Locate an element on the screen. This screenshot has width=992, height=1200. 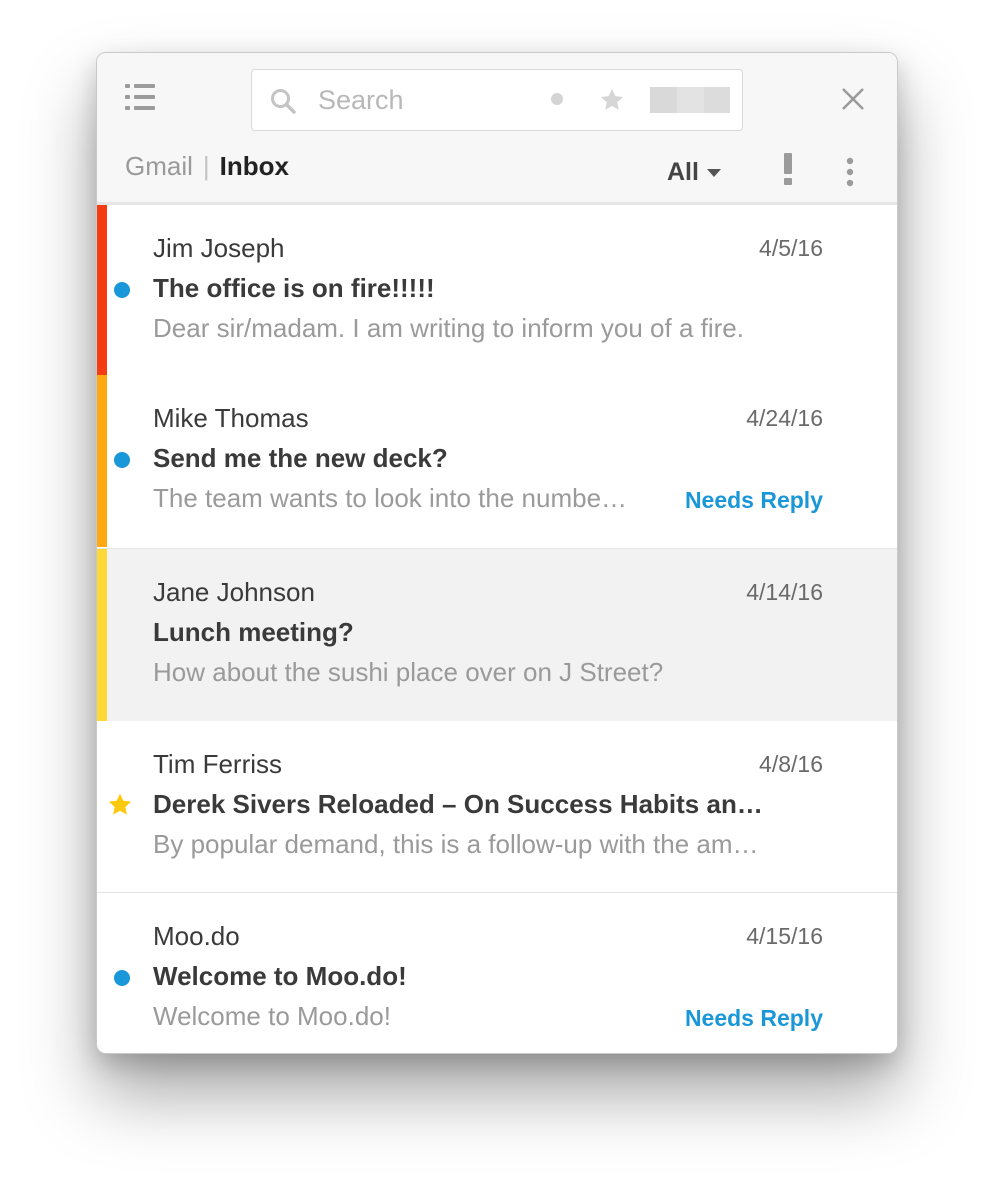
email-subject: Welcome to Moo.do! is located at coordinates (280, 976).